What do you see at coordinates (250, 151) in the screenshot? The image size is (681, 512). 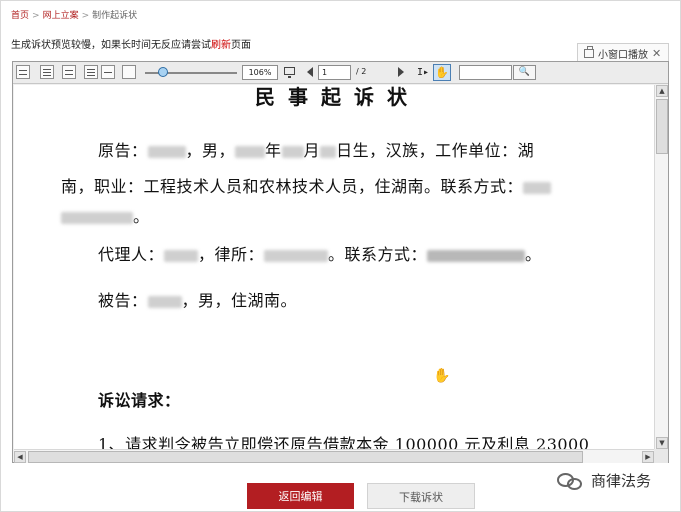 I see `redacted-year` at bounding box center [250, 151].